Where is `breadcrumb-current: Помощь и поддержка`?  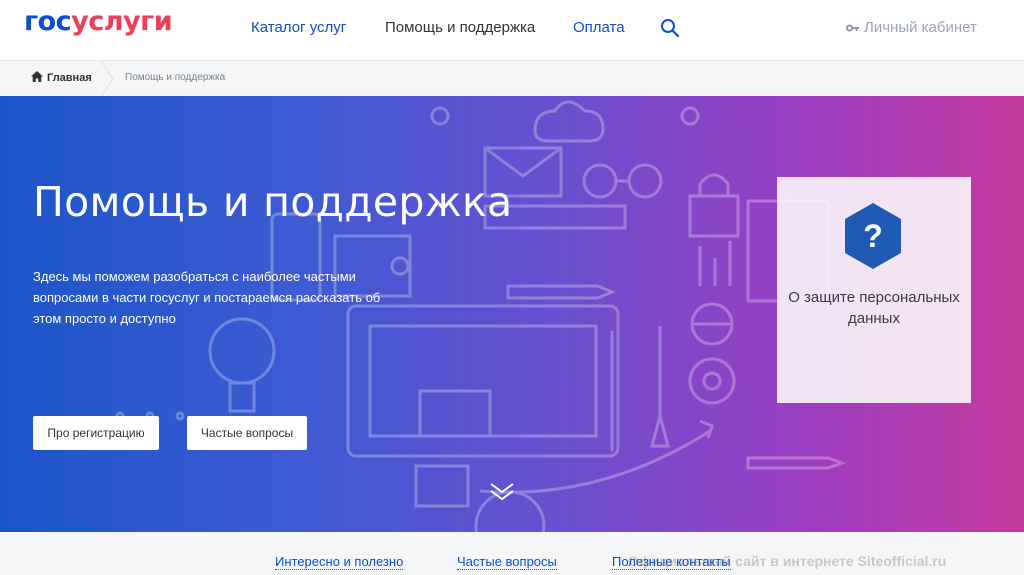 breadcrumb-current: Помощь и поддержка is located at coordinates (175, 77).